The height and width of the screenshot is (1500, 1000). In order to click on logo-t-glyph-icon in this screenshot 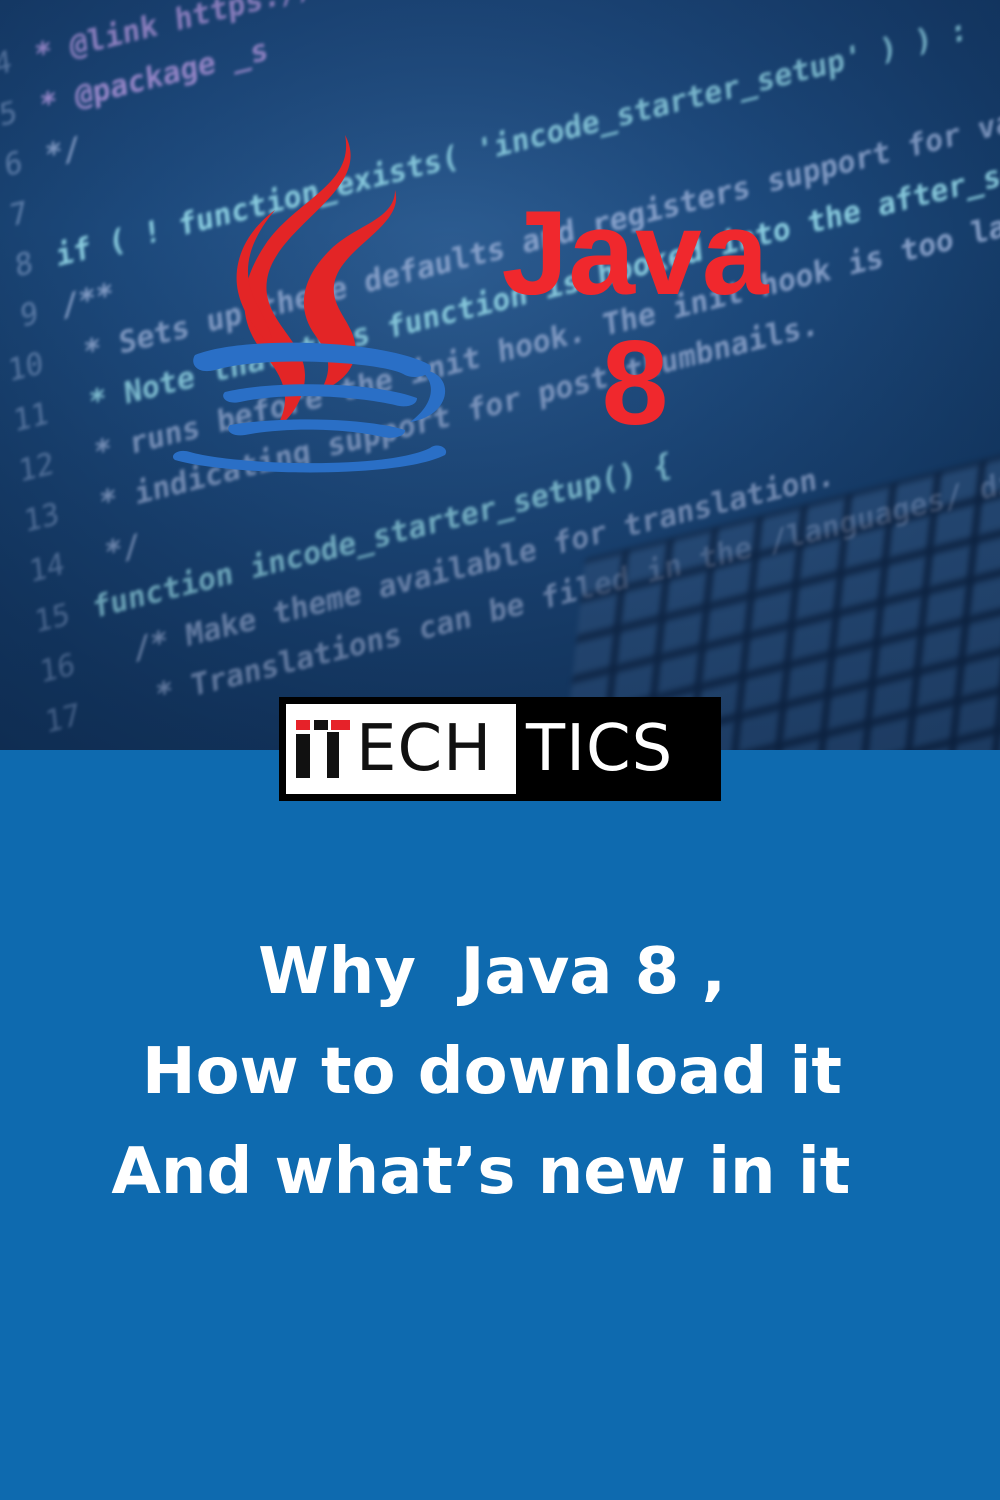, I will do `click(332, 749)`.